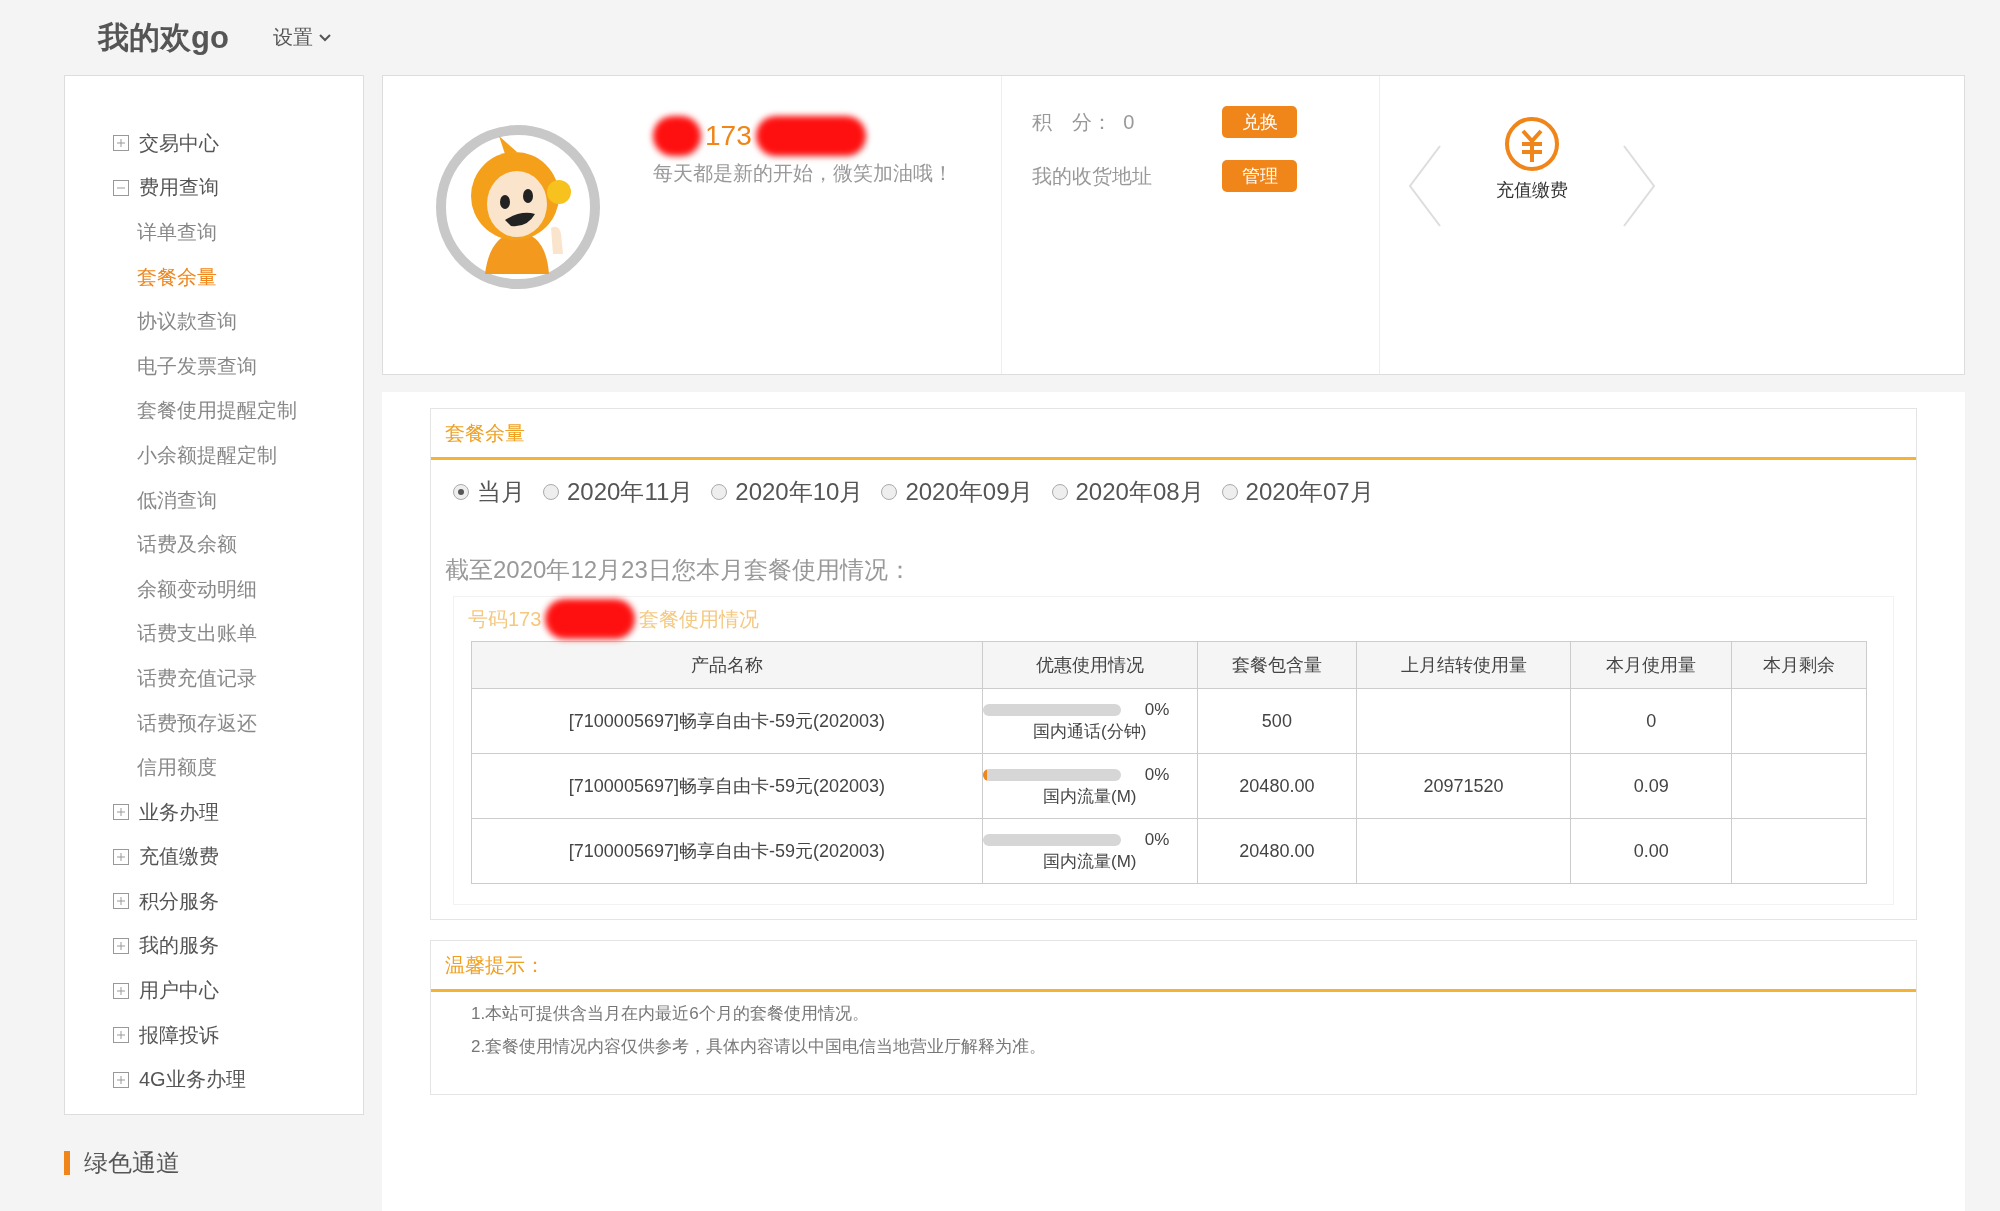 The image size is (2000, 1211). What do you see at coordinates (1651, 721) in the screenshot?
I see `table-cell: 0` at bounding box center [1651, 721].